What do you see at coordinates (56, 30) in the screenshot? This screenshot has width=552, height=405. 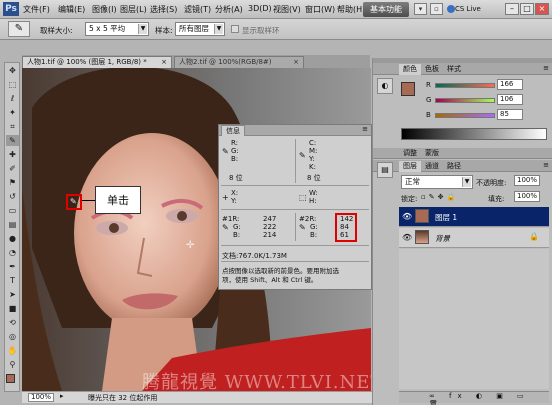 I see `sample-size-label: 取样大小:` at bounding box center [56, 30].